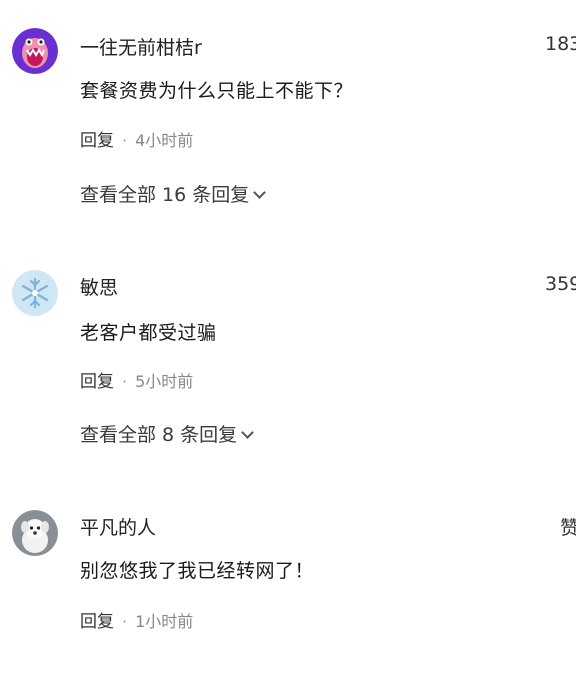  I want to click on comment-meta: 回复 · 1小时前, so click(136, 619).